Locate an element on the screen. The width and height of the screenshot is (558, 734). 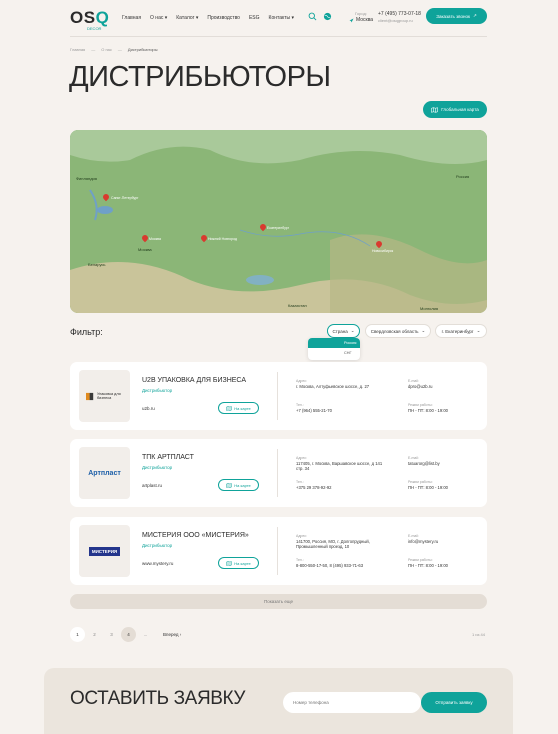
breadcrumb: Главная — О нас — Дистрибьюторы is located at coordinates (114, 49).